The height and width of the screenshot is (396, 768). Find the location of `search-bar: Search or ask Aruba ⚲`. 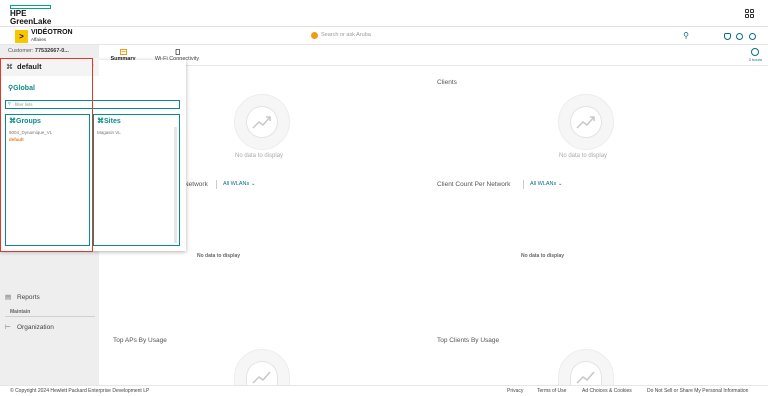

search-bar: Search or ask Aruba ⚲ is located at coordinates (500, 36).